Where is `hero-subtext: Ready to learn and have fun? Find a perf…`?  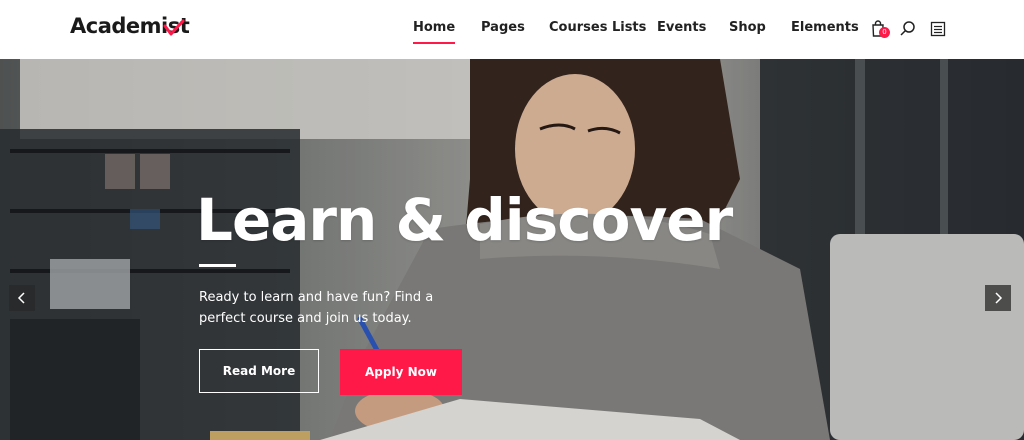
hero-subtext: Ready to learn and have fun? Find a perf… is located at coordinates (316, 308).